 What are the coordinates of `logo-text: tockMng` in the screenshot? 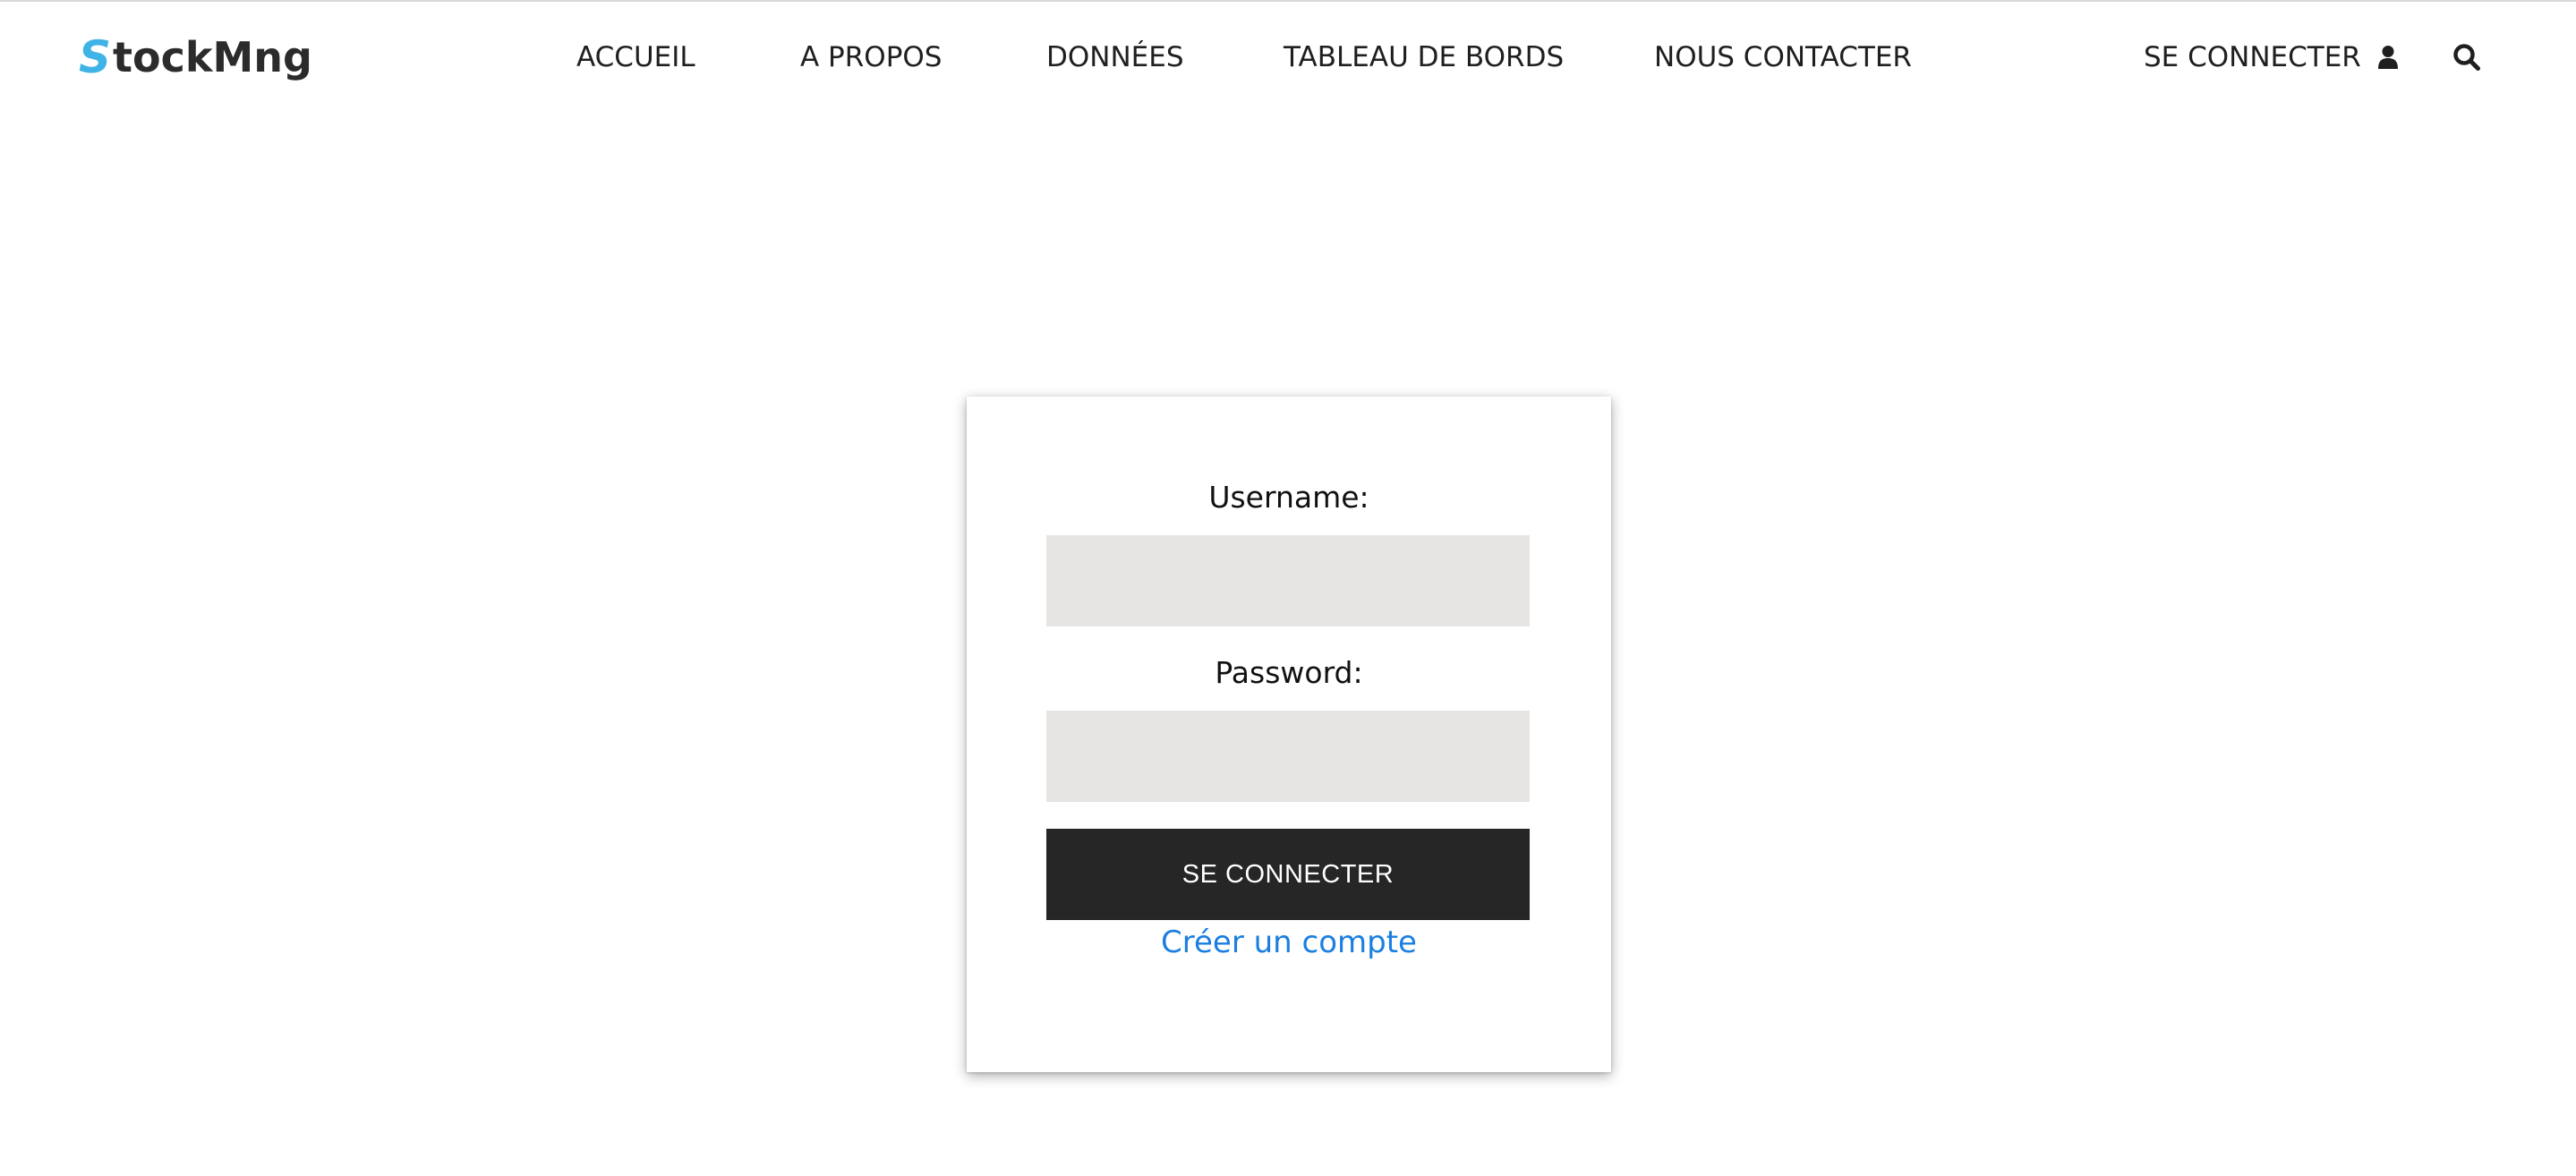 It's located at (212, 57).